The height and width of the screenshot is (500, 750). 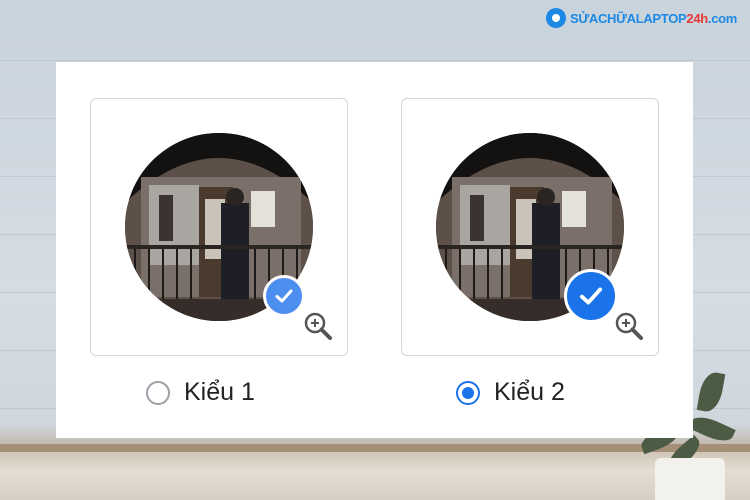 What do you see at coordinates (158, 392) in the screenshot?
I see `radio-unchecked-icon` at bounding box center [158, 392].